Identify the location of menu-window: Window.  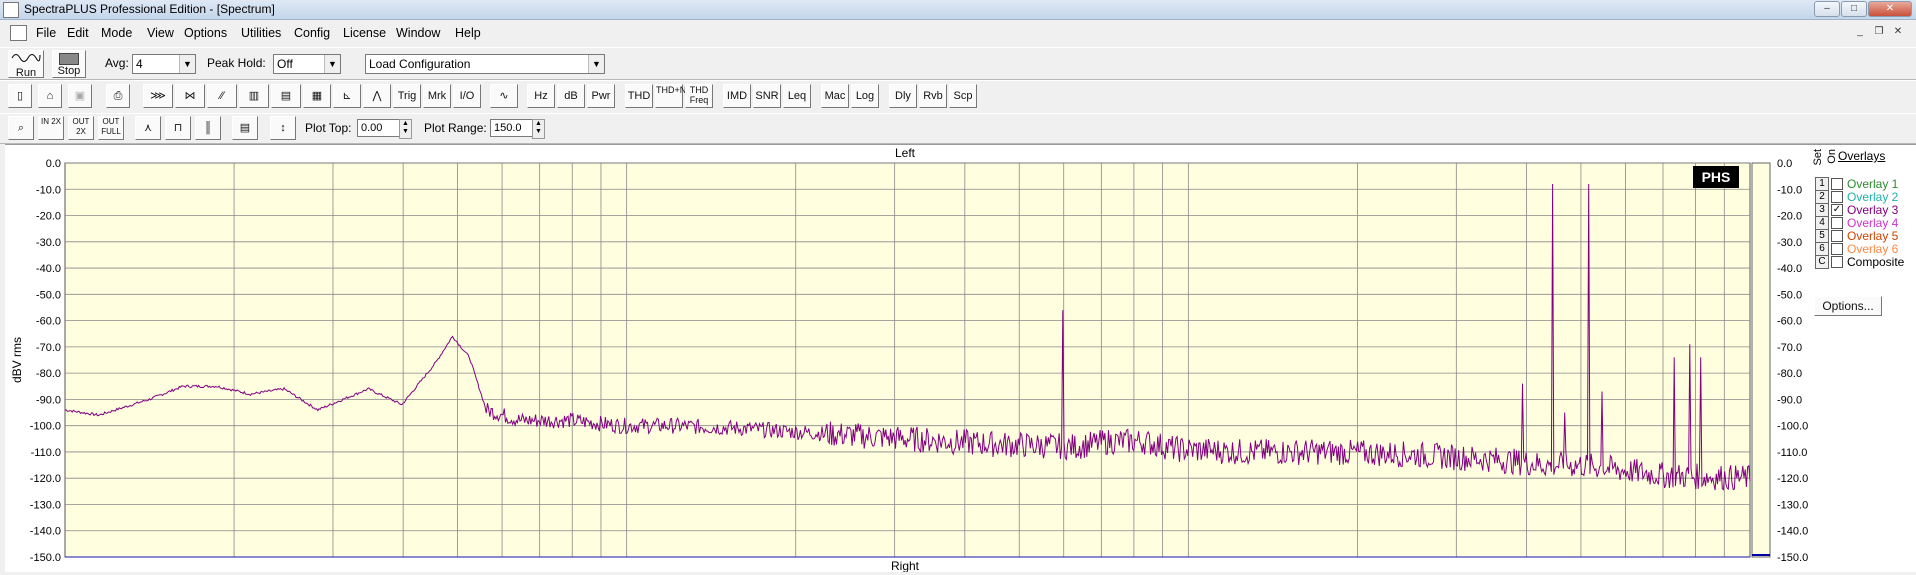
(418, 33).